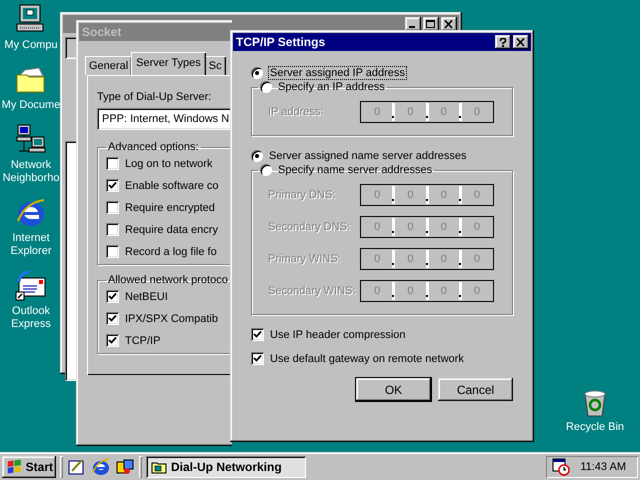 Image resolution: width=640 pixels, height=480 pixels. What do you see at coordinates (367, 156) in the screenshot?
I see `radio-label: Server assigned name server addresses` at bounding box center [367, 156].